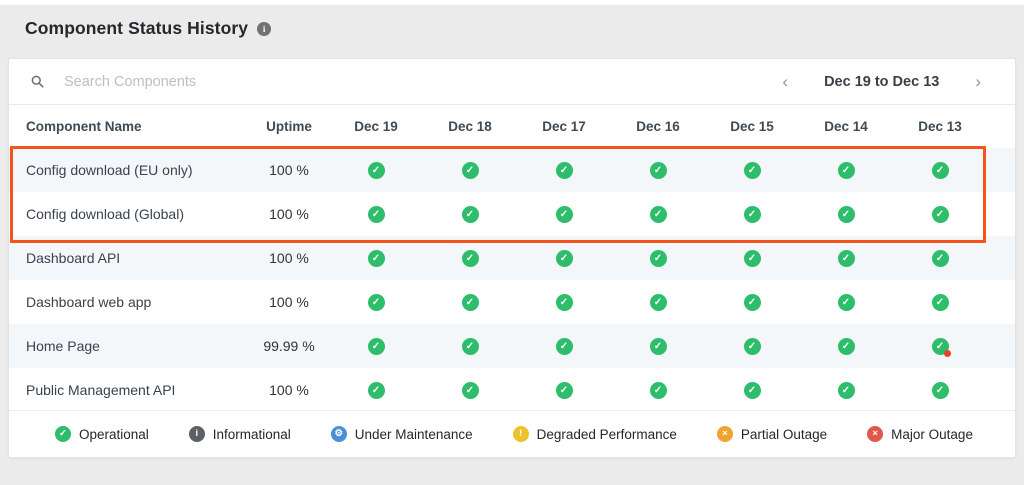 This screenshot has height=485, width=1024. What do you see at coordinates (932, 434) in the screenshot?
I see `legend-label: Major Outage` at bounding box center [932, 434].